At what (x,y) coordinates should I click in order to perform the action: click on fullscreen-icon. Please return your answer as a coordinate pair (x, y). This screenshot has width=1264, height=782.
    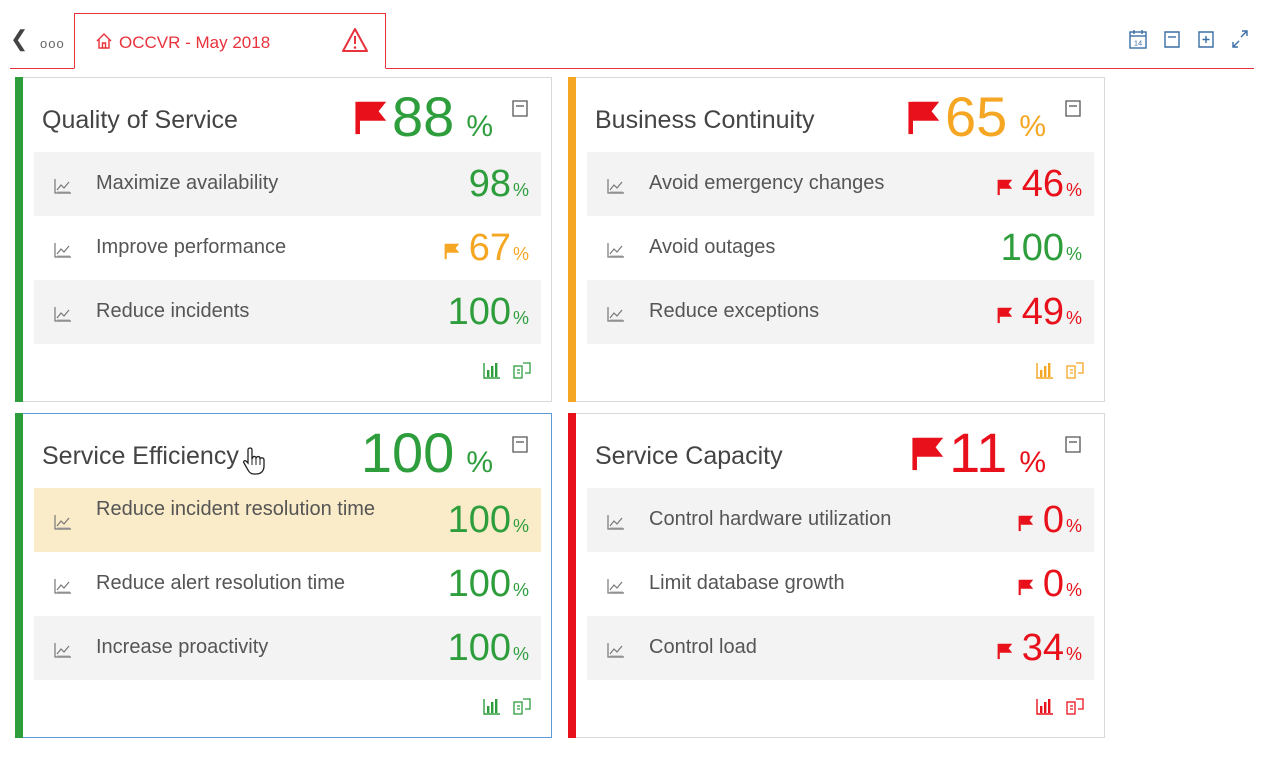
    Looking at the image, I should click on (1240, 39).